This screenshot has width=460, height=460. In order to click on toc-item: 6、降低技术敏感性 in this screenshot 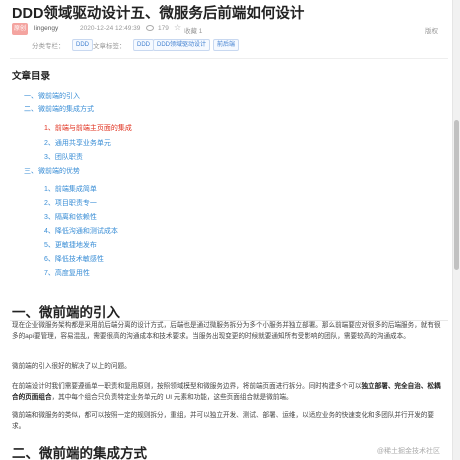, I will do `click(74, 259)`.